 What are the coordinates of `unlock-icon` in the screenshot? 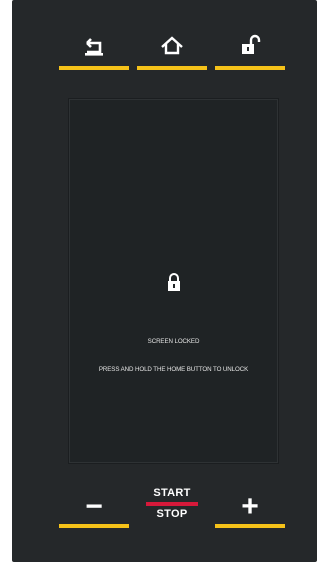 It's located at (251, 44).